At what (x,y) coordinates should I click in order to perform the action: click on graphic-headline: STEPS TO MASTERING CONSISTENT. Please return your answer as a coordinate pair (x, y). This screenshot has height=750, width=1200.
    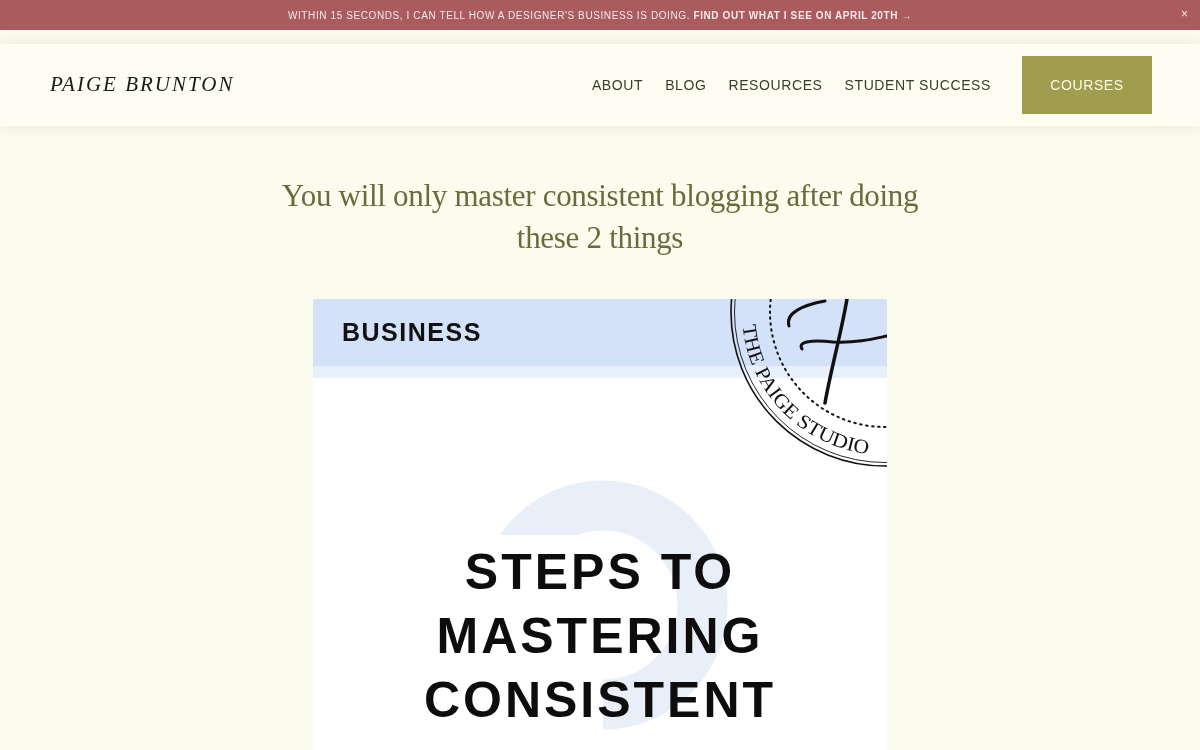
    Looking at the image, I should click on (600, 636).